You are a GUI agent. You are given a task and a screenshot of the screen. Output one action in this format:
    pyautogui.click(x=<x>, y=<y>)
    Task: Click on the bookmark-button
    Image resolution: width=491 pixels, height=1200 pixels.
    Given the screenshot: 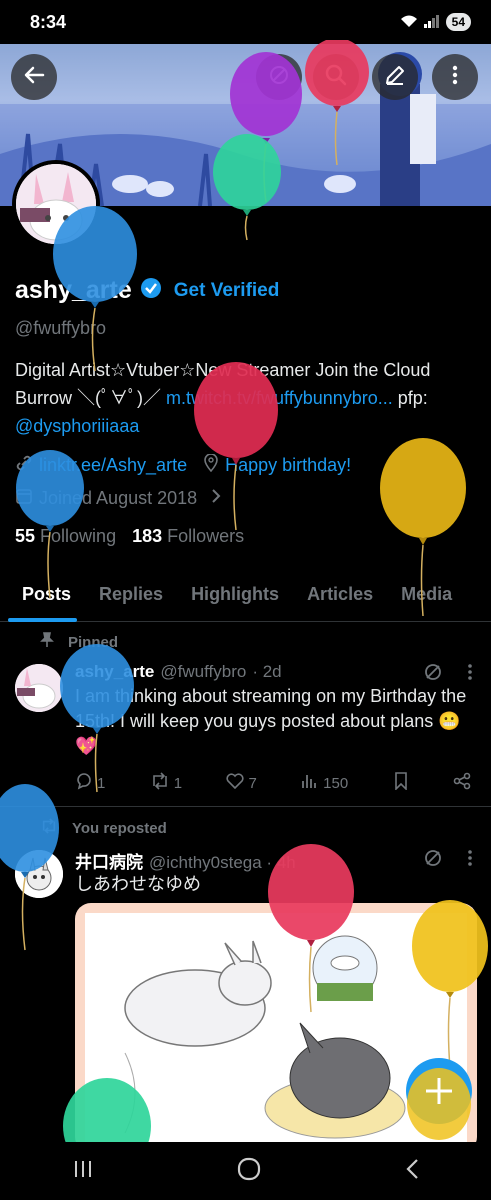 What is the action you would take?
    pyautogui.click(x=401, y=783)
    